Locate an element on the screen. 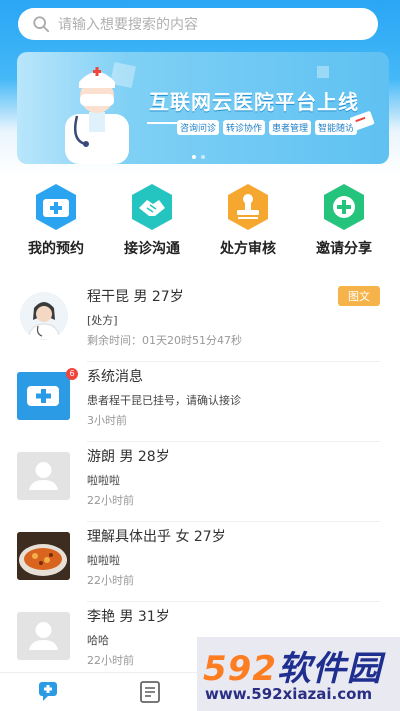 The image size is (400, 711). banner-divider is located at coordinates (162, 123).